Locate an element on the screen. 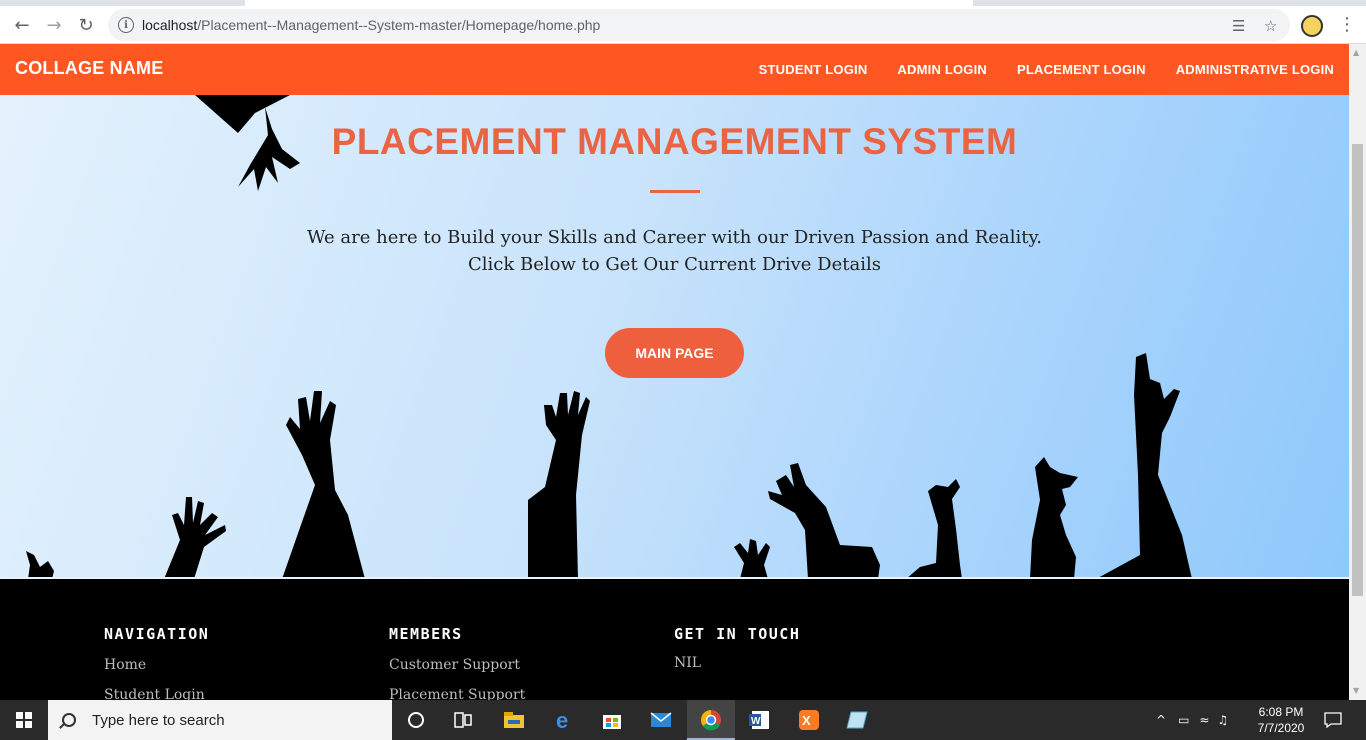 The width and height of the screenshot is (1366, 740). page-scrollbar: ▲ ▼ is located at coordinates (1357, 372).